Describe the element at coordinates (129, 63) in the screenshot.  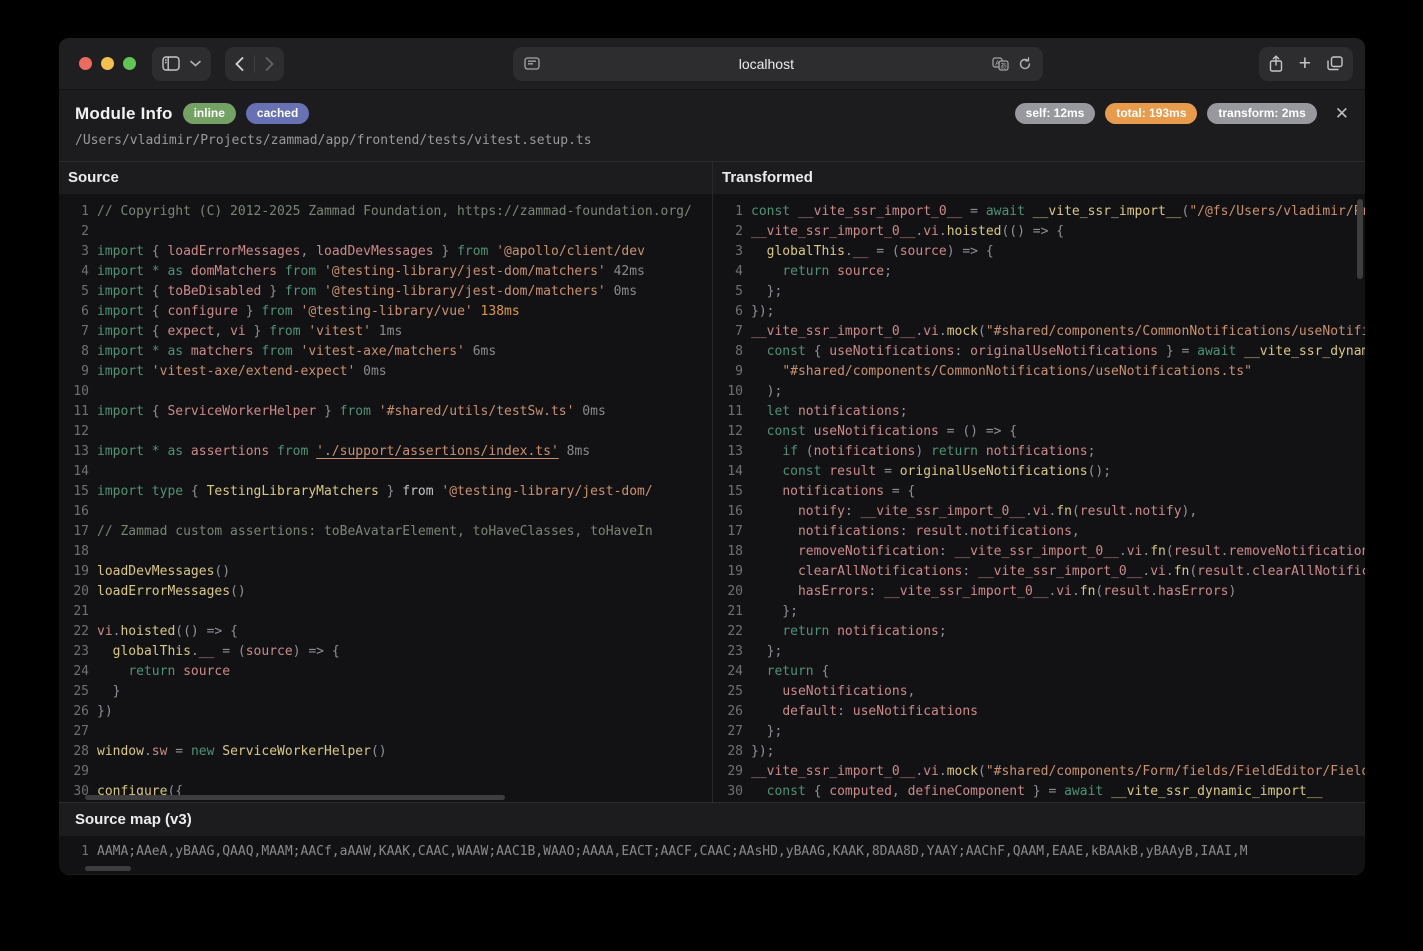
I see `zoom-window-button` at that location.